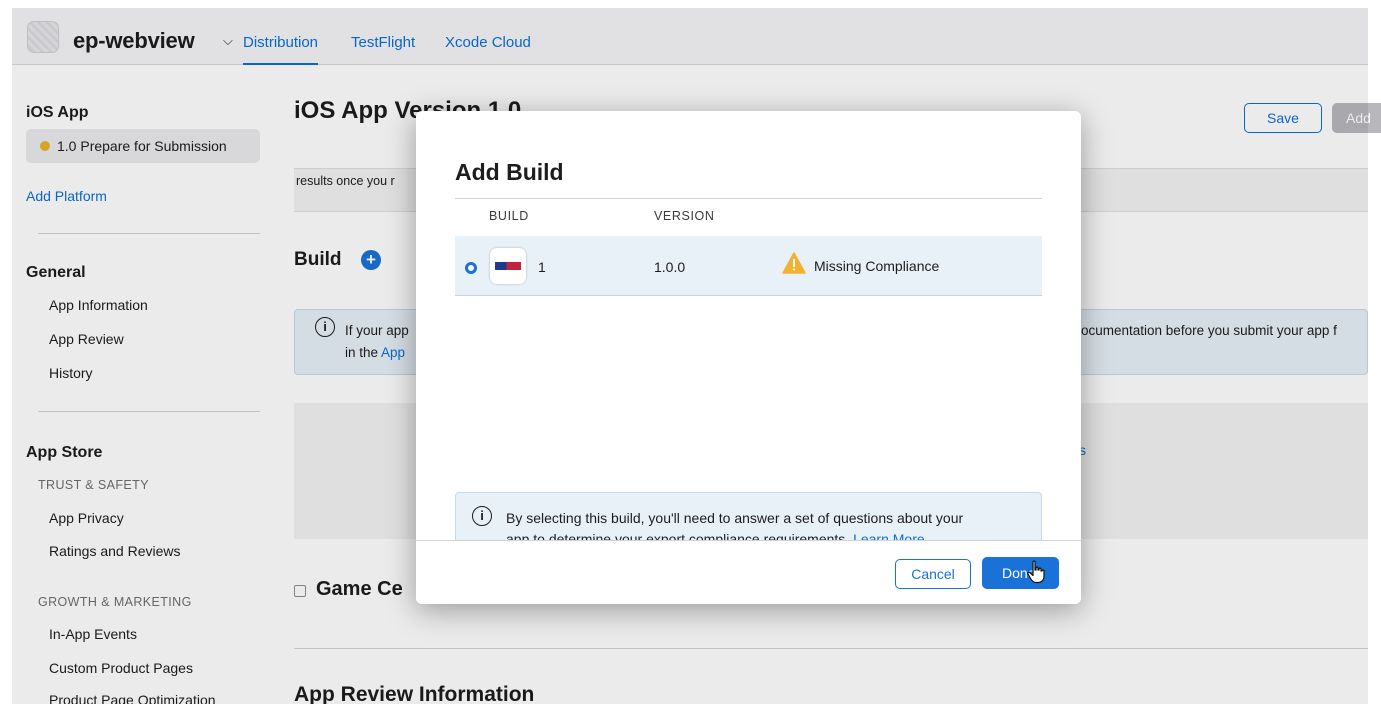  Describe the element at coordinates (1036, 572) in the screenshot. I see `hand-pointer-cursor-icon` at that location.